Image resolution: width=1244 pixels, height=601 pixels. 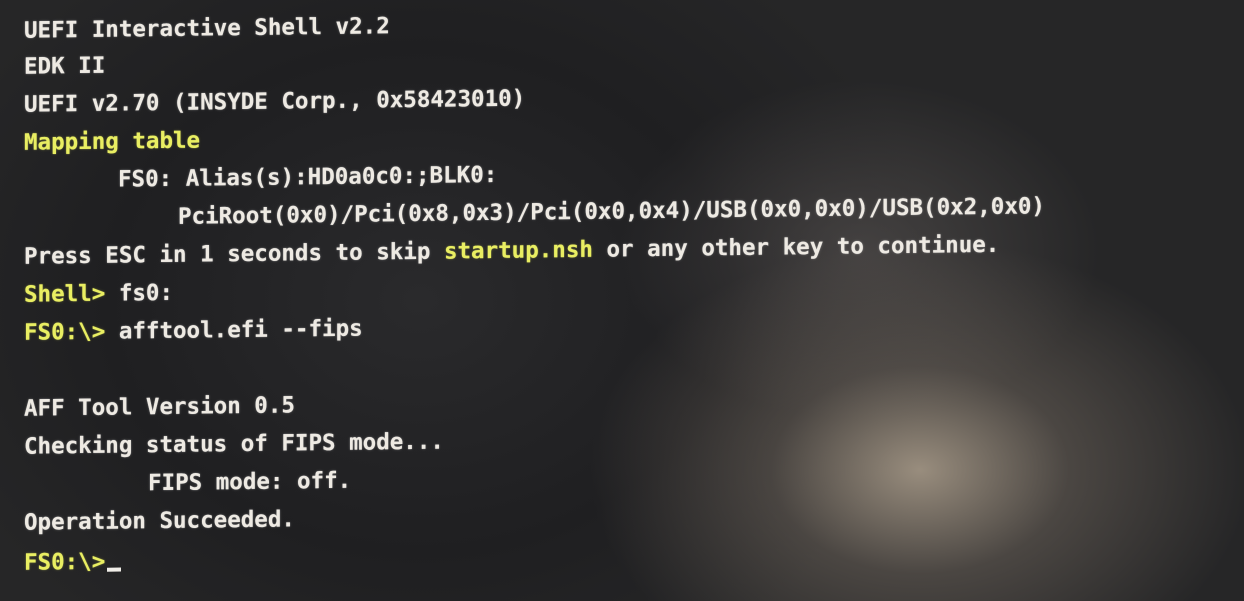 I want to click on shell-banner-line: UEFI Interactive Shell v2.2, so click(x=207, y=28).